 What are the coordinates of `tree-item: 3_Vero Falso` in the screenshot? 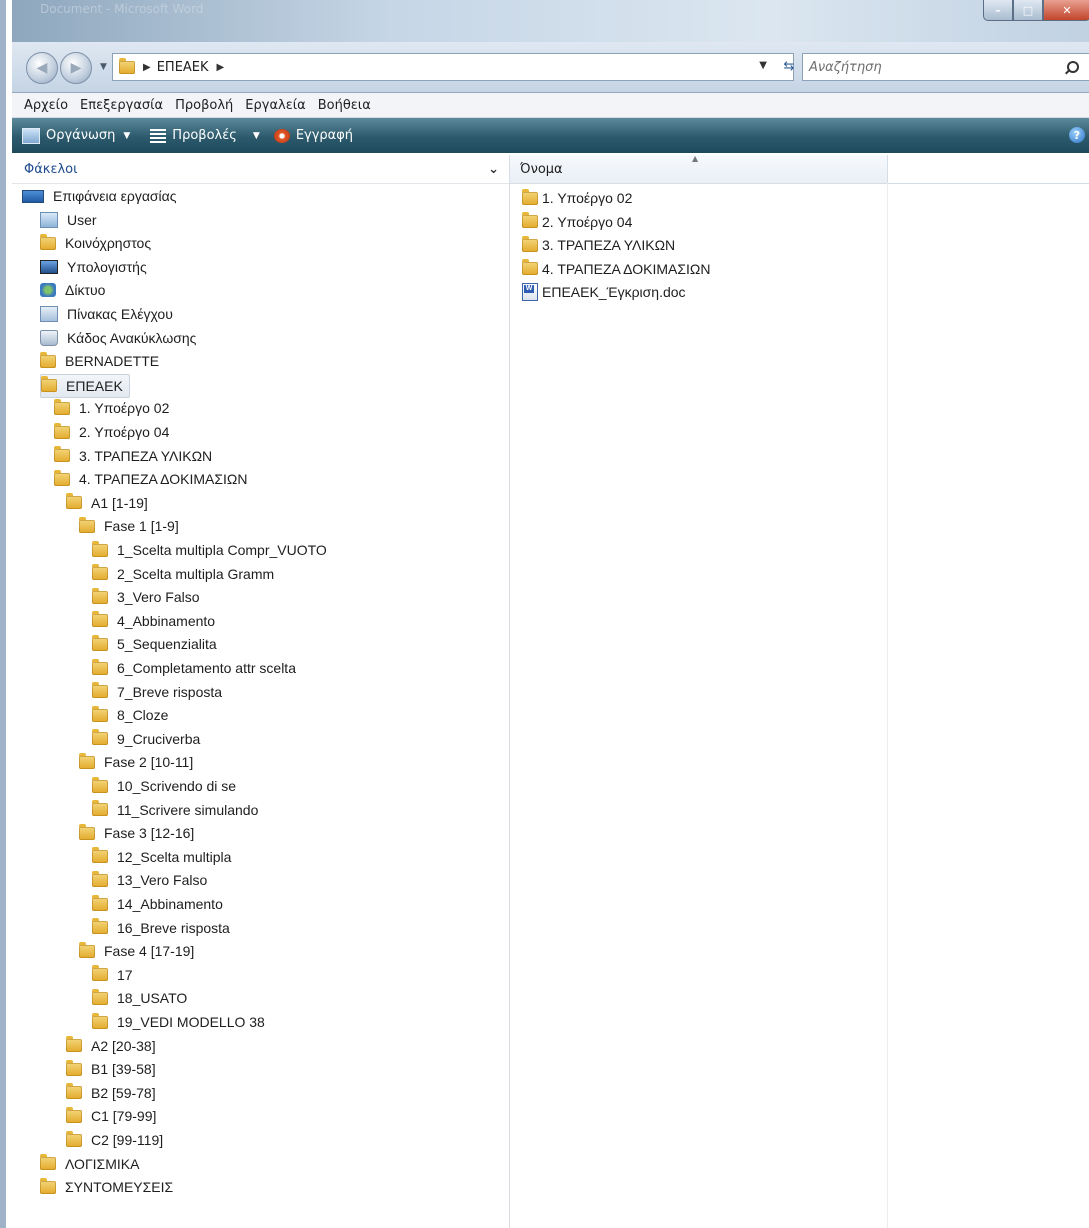 It's located at (146, 597).